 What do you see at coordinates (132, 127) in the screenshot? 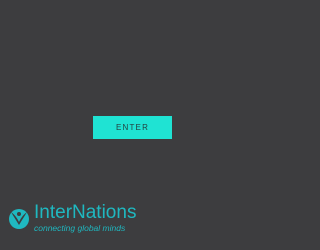
I see `enter-button: ENTER` at bounding box center [132, 127].